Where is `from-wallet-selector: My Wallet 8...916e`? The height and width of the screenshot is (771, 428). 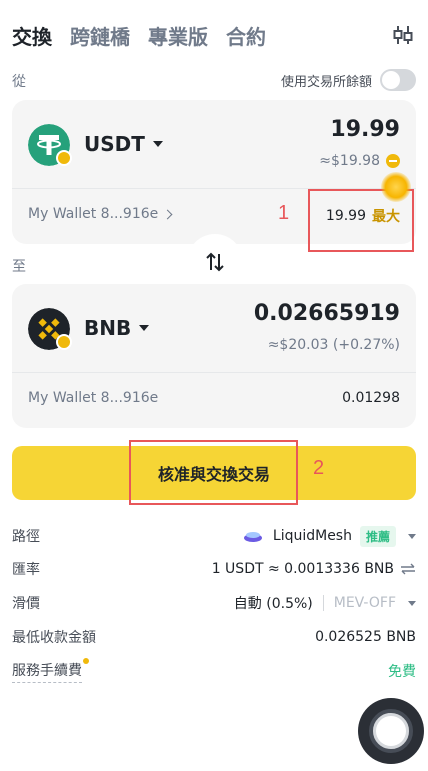 from-wallet-selector: My Wallet 8...916e is located at coordinates (100, 214).